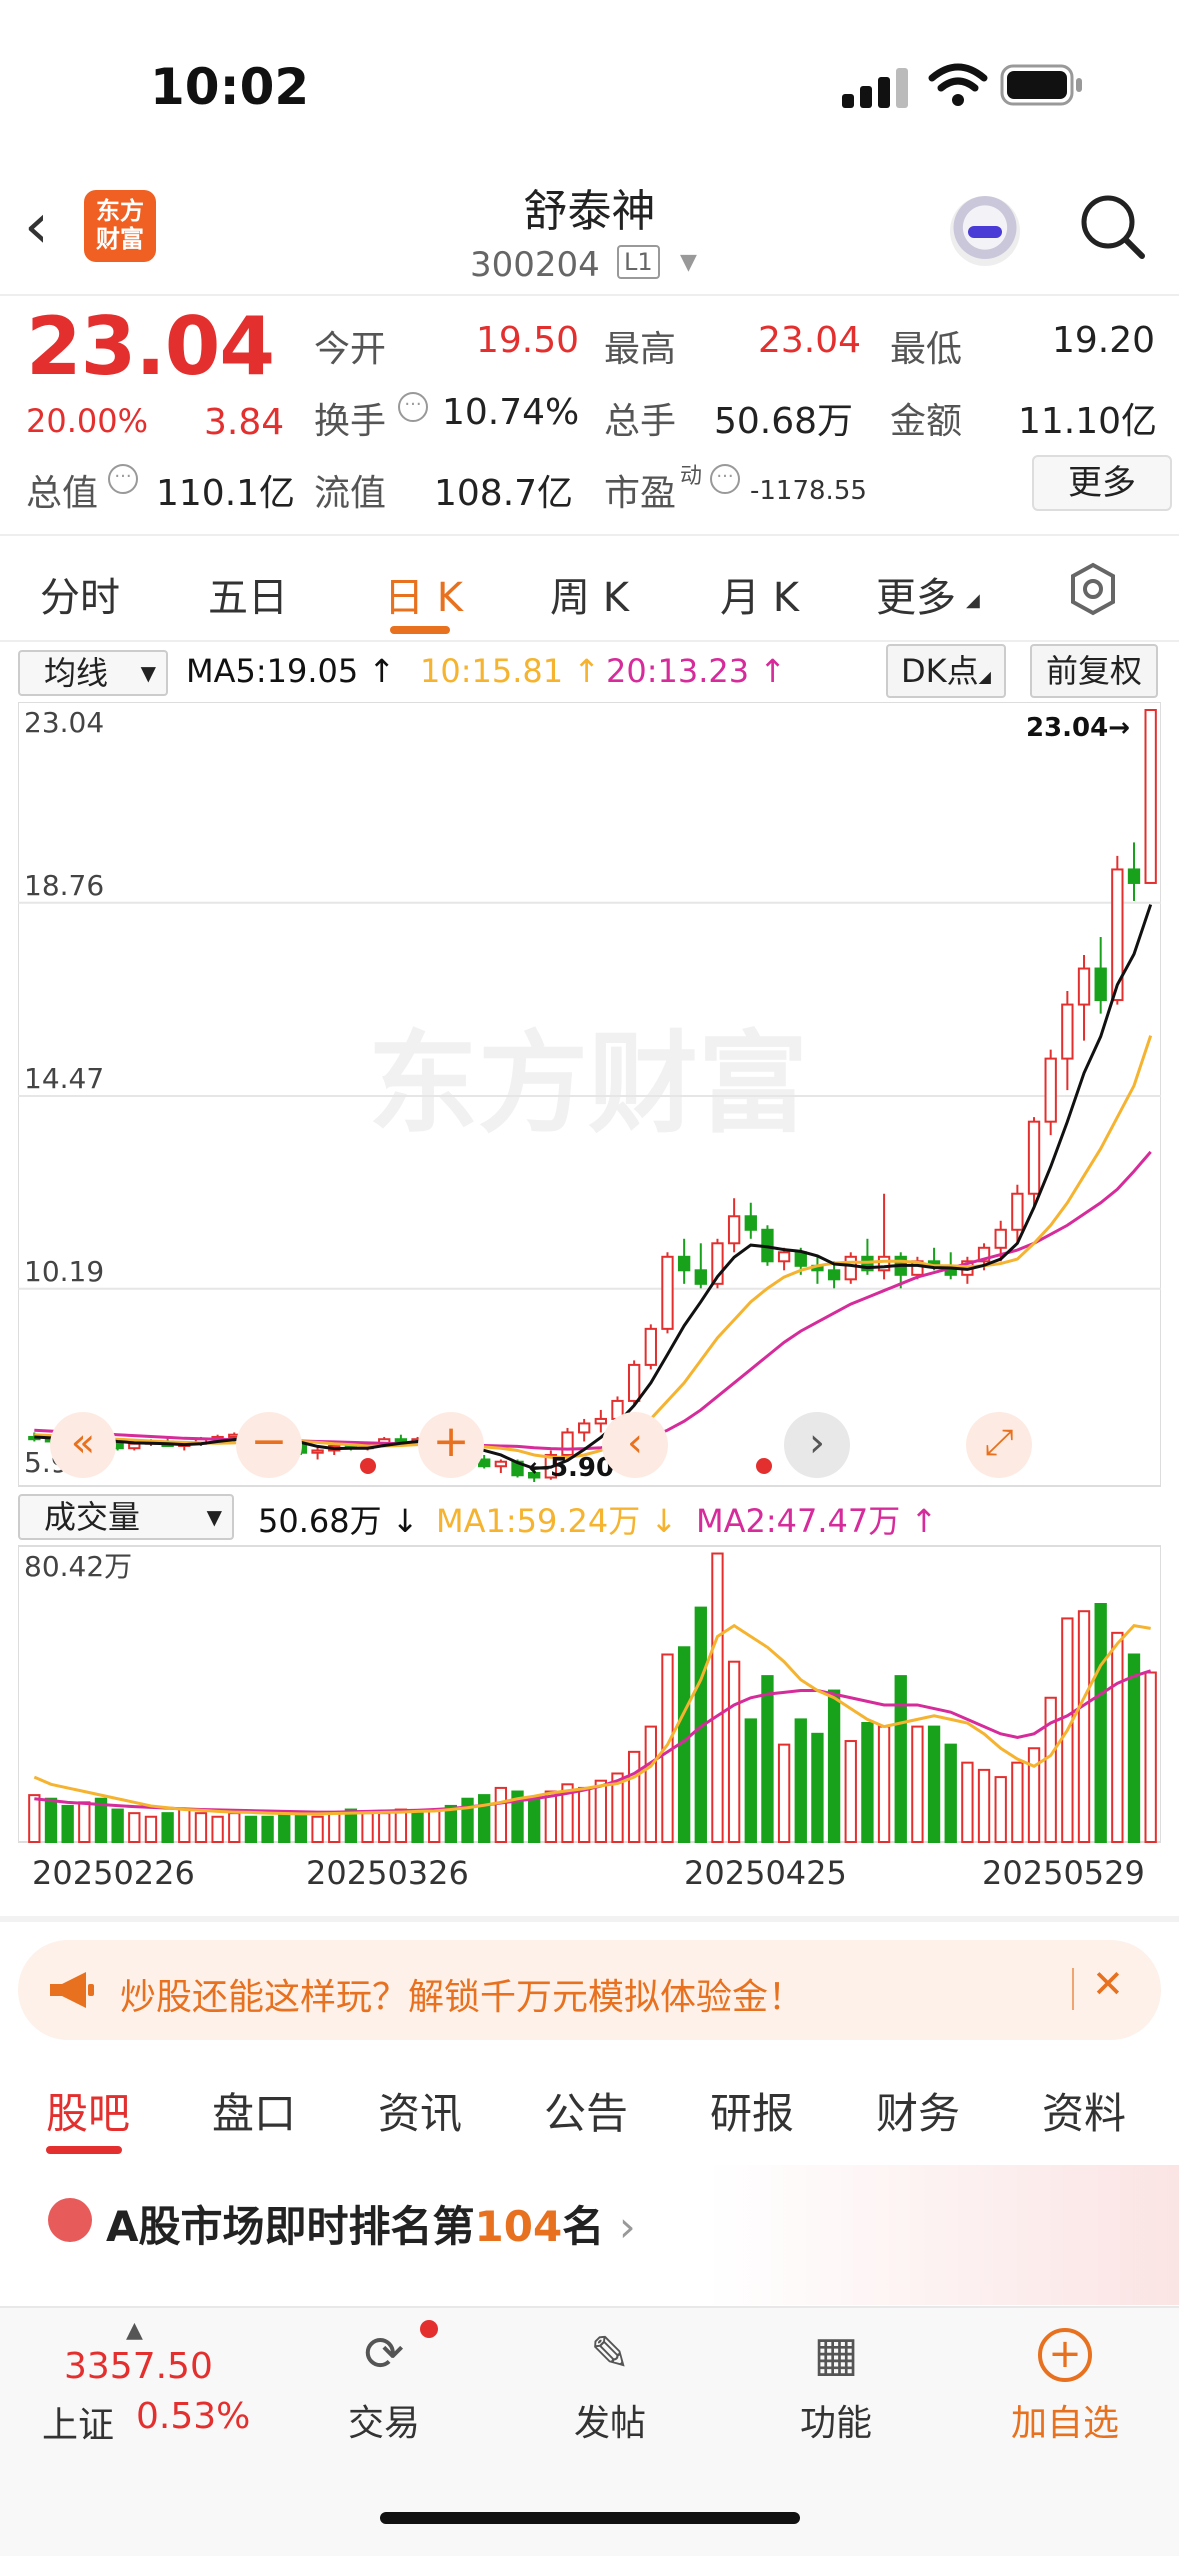 The height and width of the screenshot is (2556, 1179). Describe the element at coordinates (638, 262) in the screenshot. I see `level-badge: L1` at that location.